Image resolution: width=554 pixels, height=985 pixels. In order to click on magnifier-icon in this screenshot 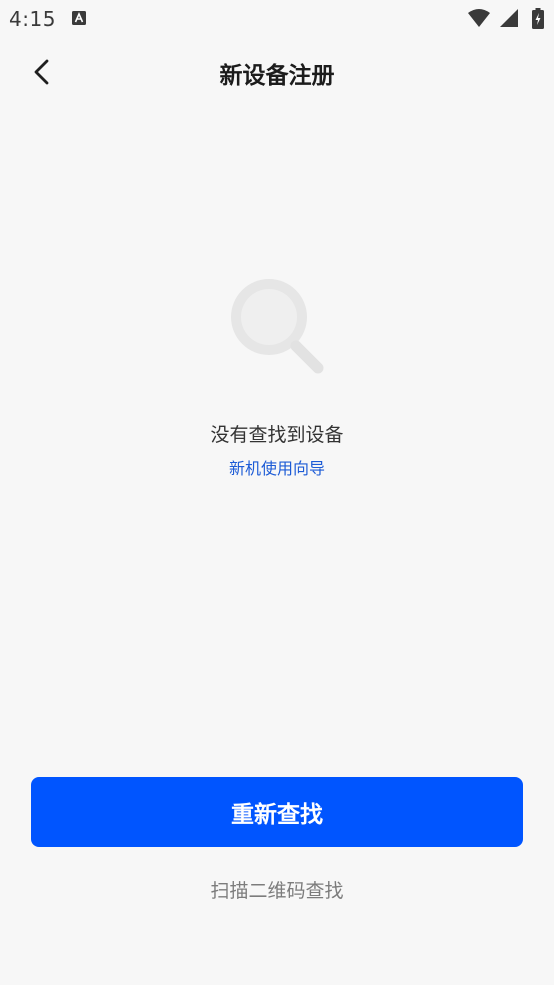, I will do `click(277, 326)`.